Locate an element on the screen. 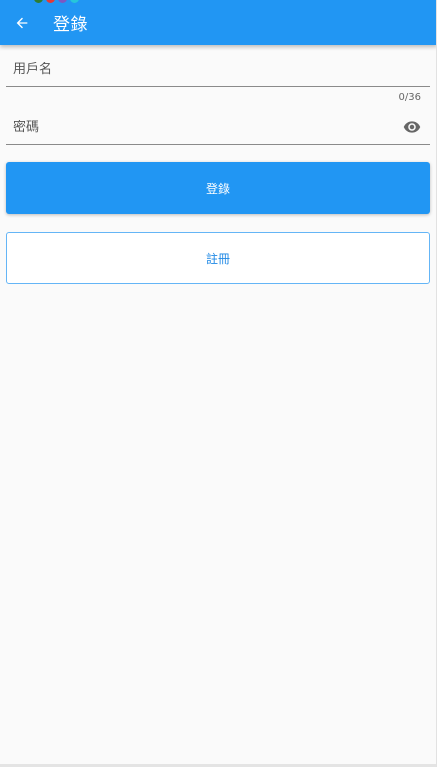 The width and height of the screenshot is (437, 767). back-button is located at coordinates (22, 22).